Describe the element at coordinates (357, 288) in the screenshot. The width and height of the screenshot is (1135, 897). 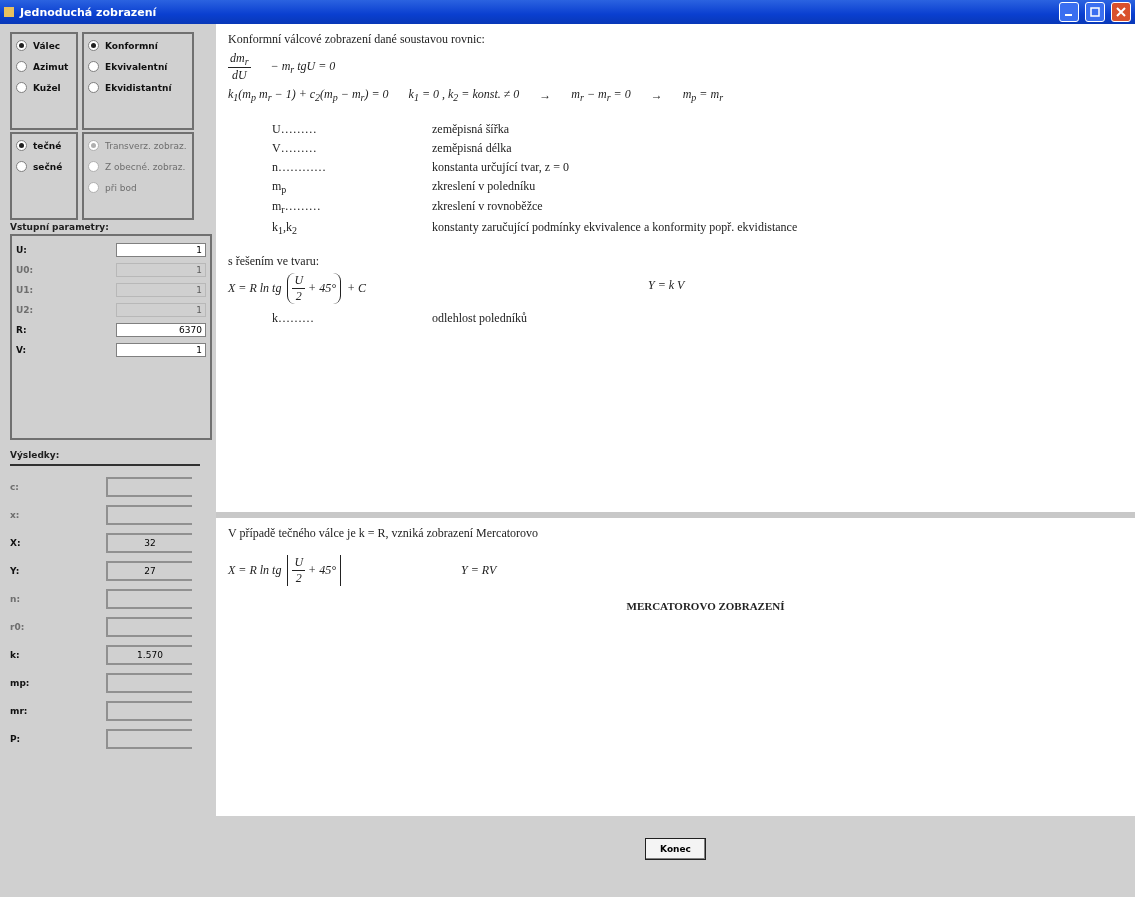
I see `formula-text: + C` at that location.